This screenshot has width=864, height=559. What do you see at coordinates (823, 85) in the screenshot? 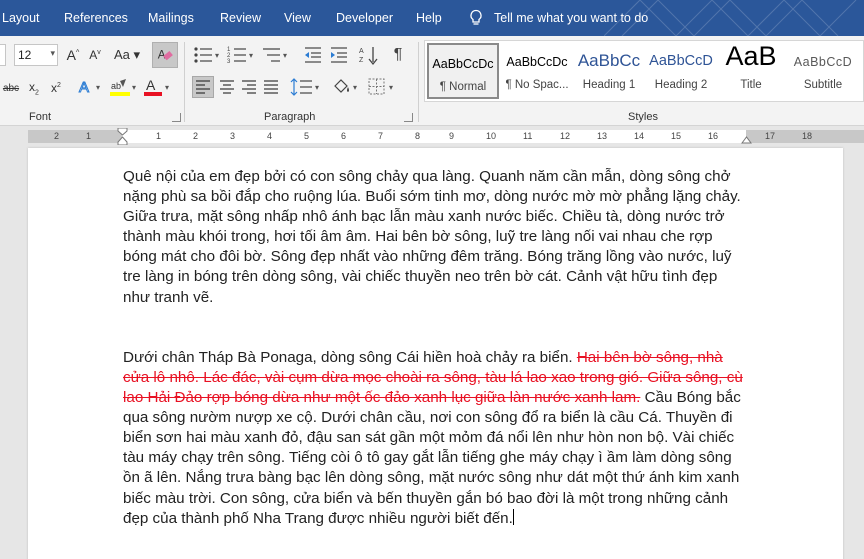
I see `style-name: Subtitle` at bounding box center [823, 85].